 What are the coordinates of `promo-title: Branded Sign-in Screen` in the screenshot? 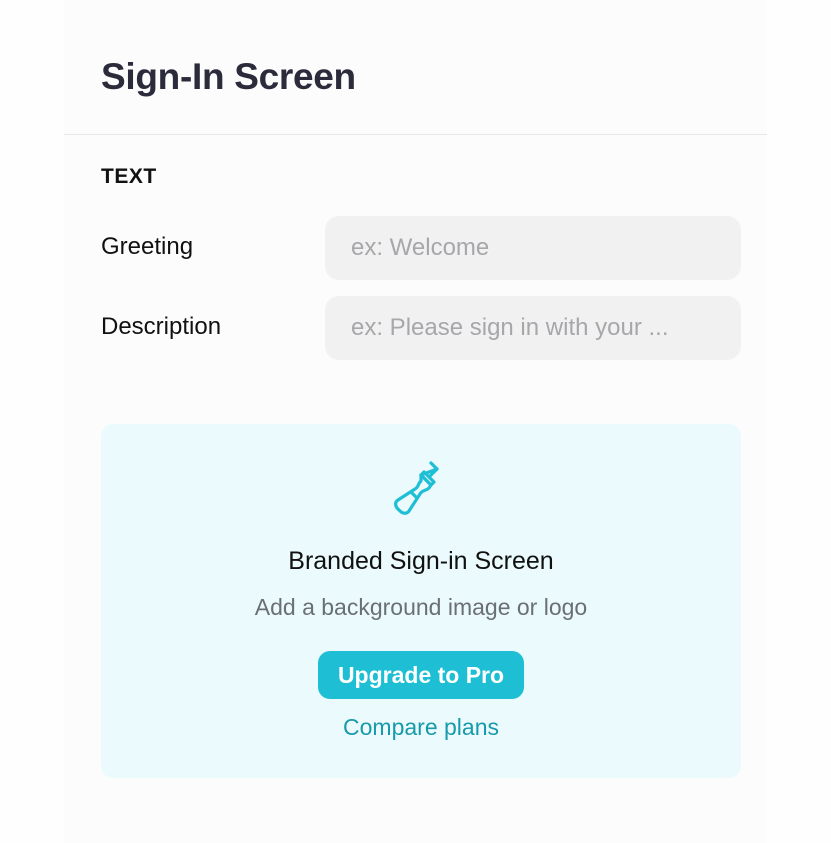 It's located at (421, 561).